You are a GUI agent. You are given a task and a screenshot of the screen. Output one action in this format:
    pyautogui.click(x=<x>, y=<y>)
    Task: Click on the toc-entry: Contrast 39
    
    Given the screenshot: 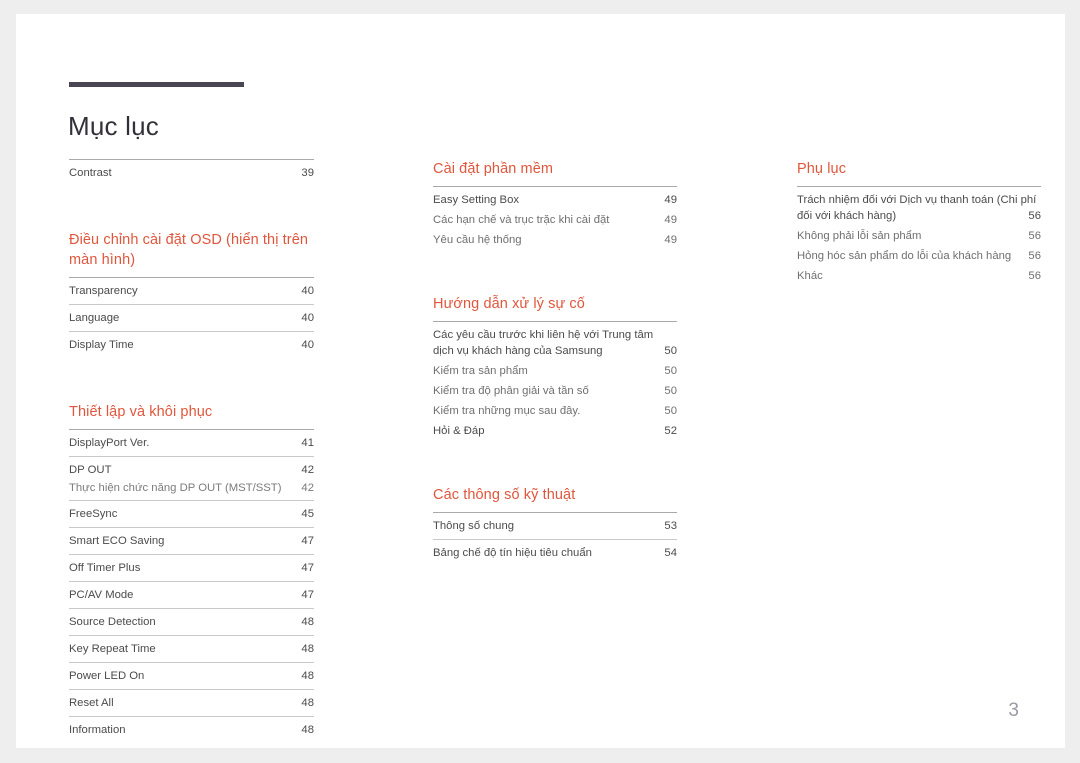 What is the action you would take?
    pyautogui.click(x=191, y=173)
    